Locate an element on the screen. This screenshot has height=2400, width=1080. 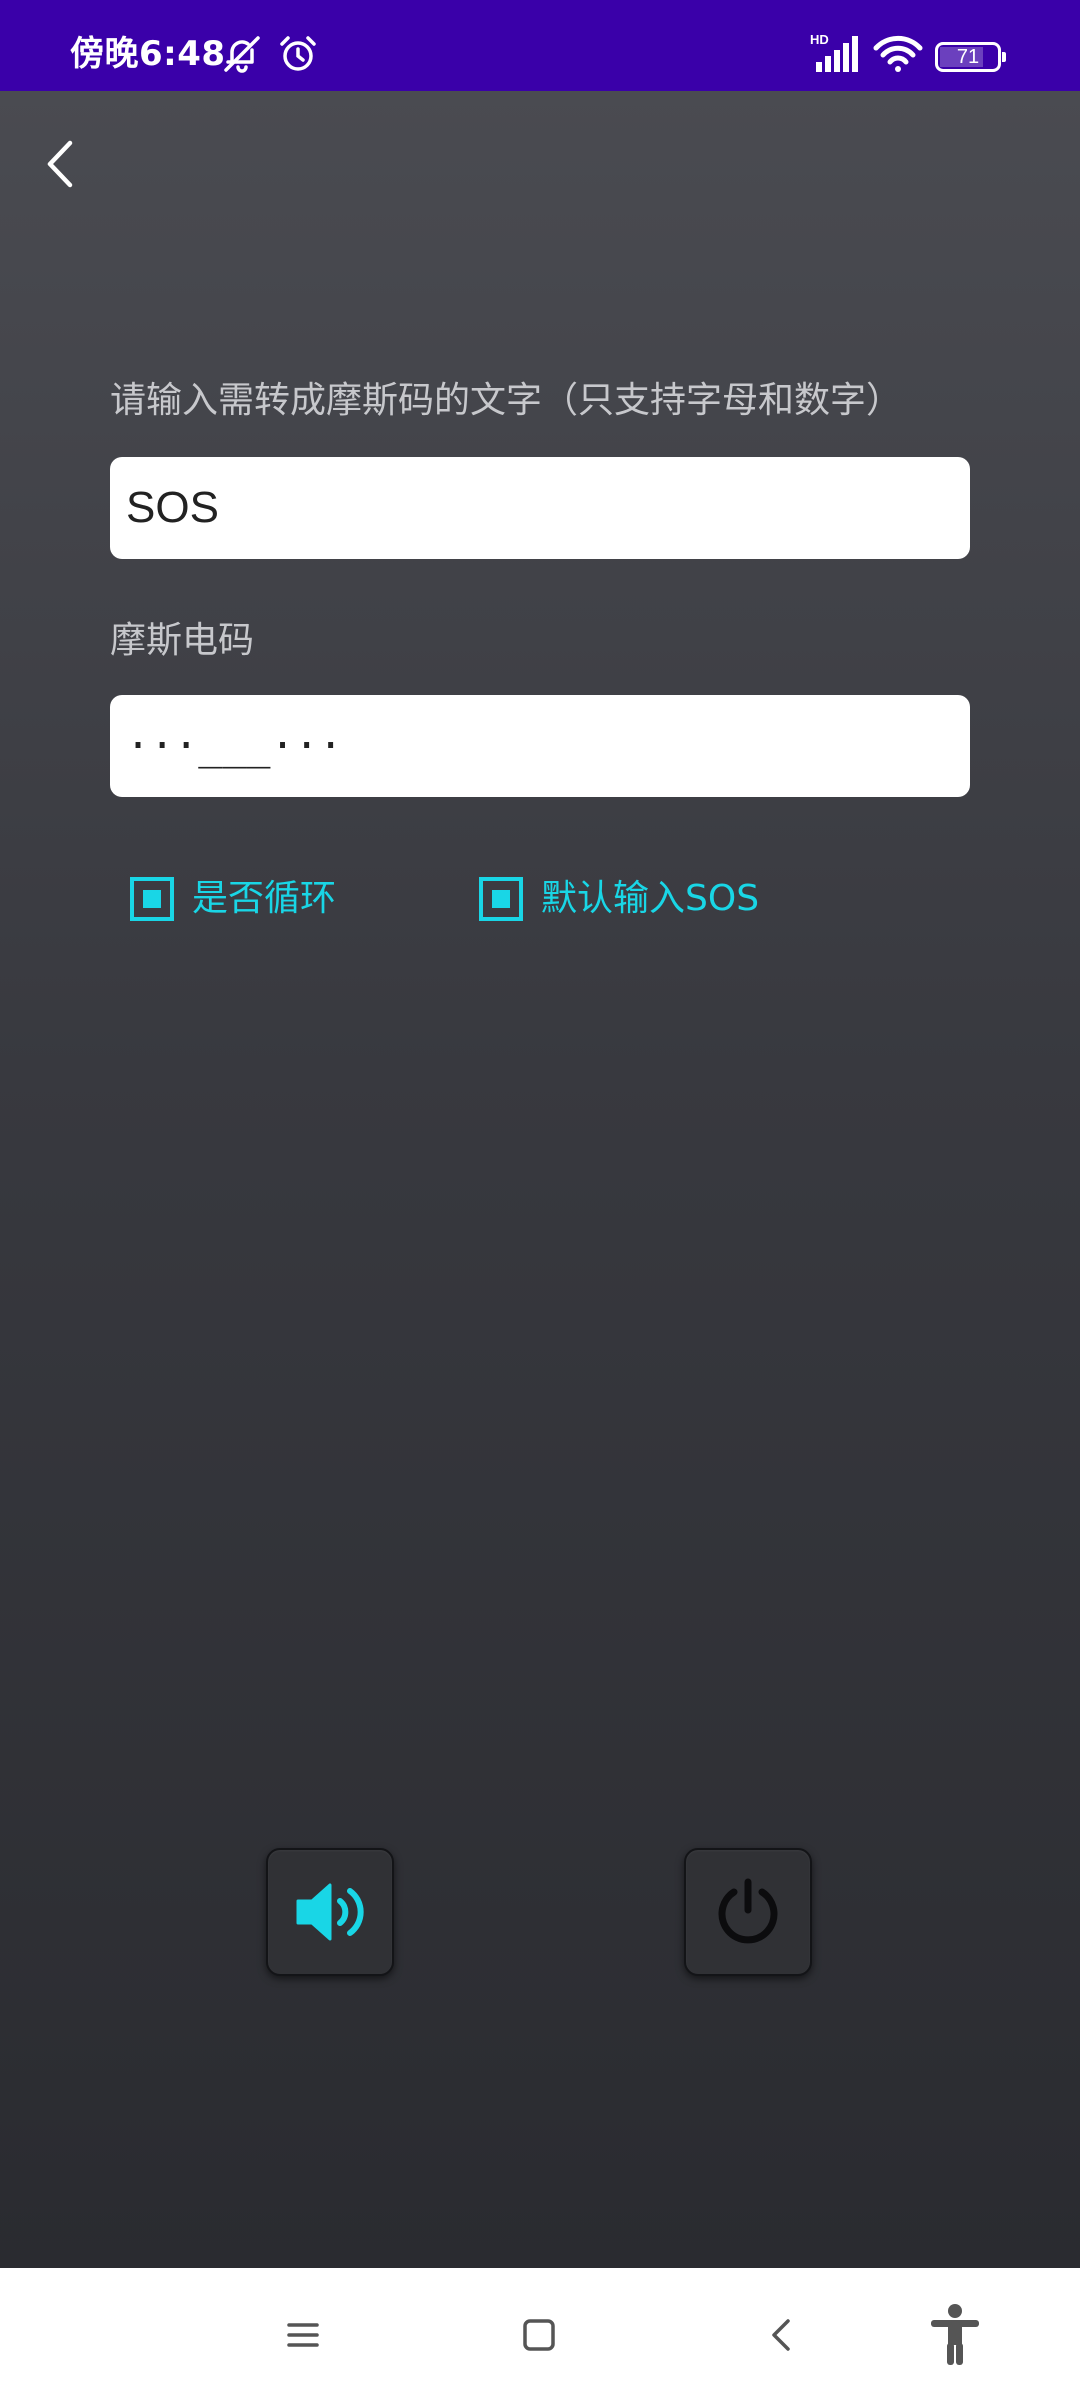
sound-button is located at coordinates (330, 1912).